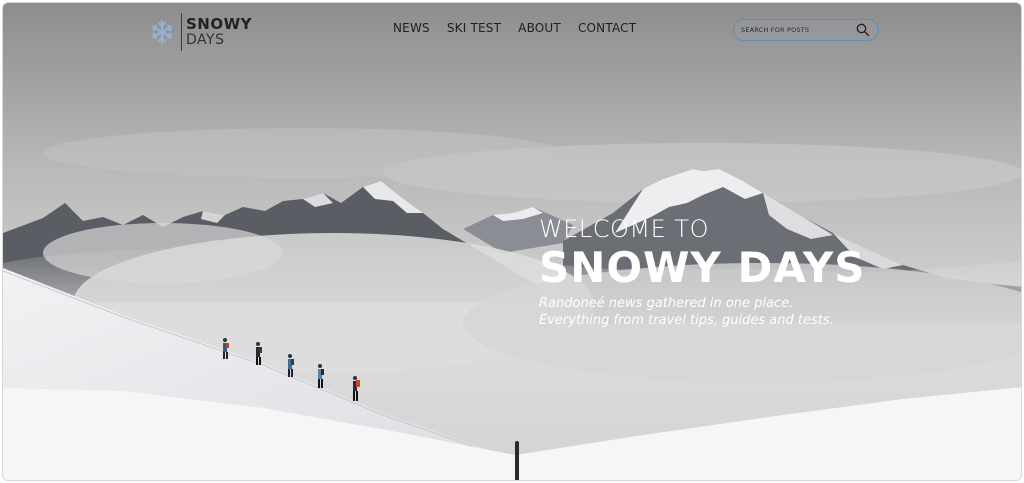 The height and width of the screenshot is (483, 1024). I want to click on site-header: SNOWY DAYS NEWS SKI TEST ABOUT CONTACT, so click(512, 31).